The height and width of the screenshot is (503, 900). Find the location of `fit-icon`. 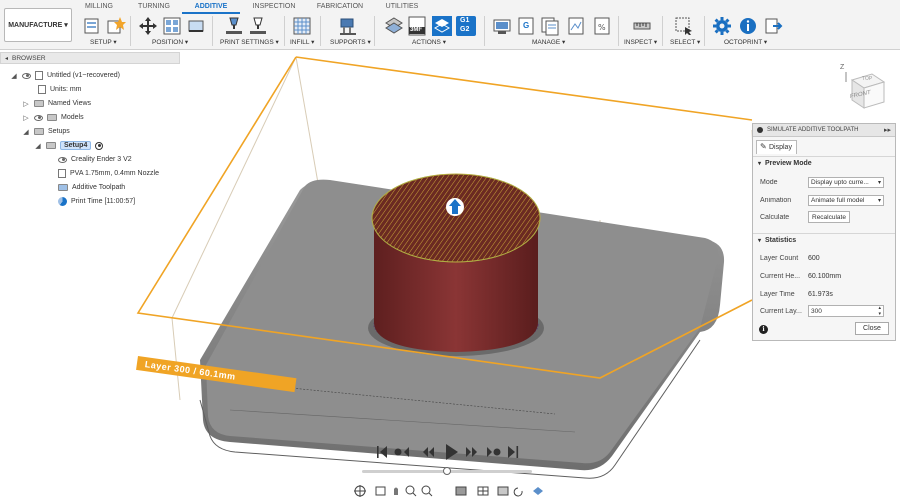

fit-icon is located at coordinates (427, 491).